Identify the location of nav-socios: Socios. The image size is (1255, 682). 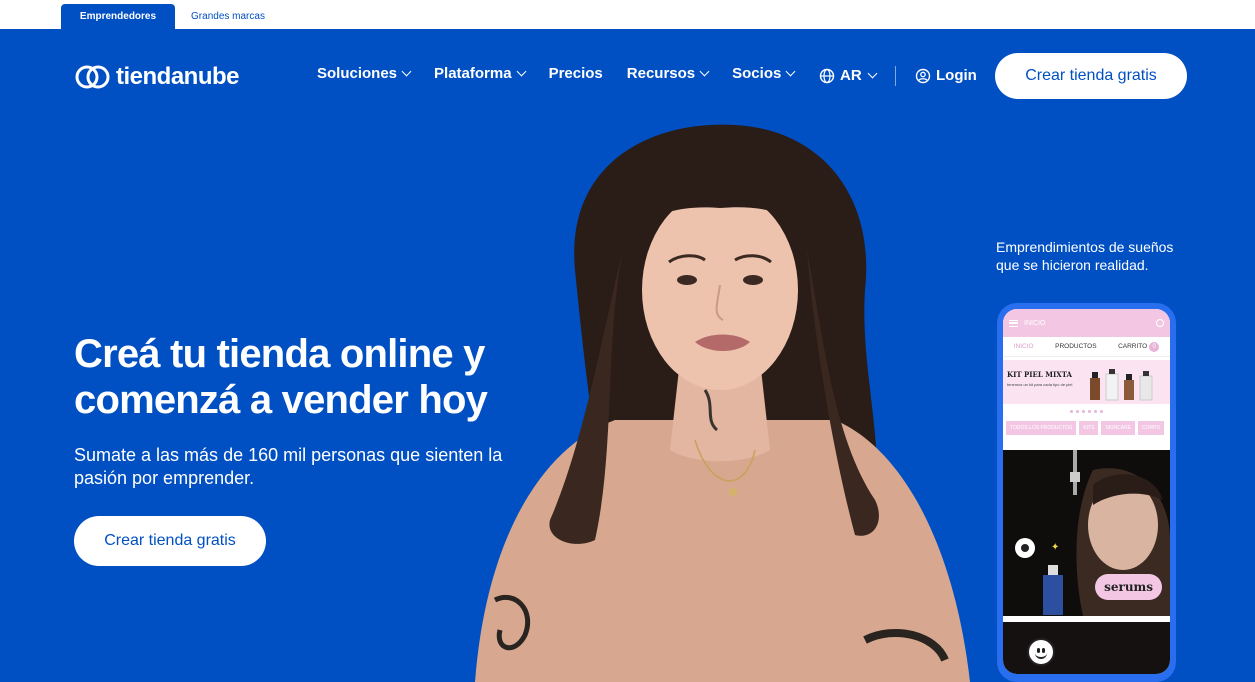
(764, 73).